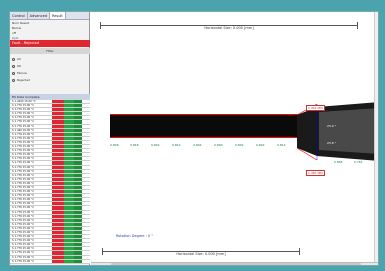 Image resolution: width=385 pixels, height=271 pixels. What do you see at coordinates (338, 162) in the screenshot?
I see `diameter-value: 0.805` at bounding box center [338, 162].